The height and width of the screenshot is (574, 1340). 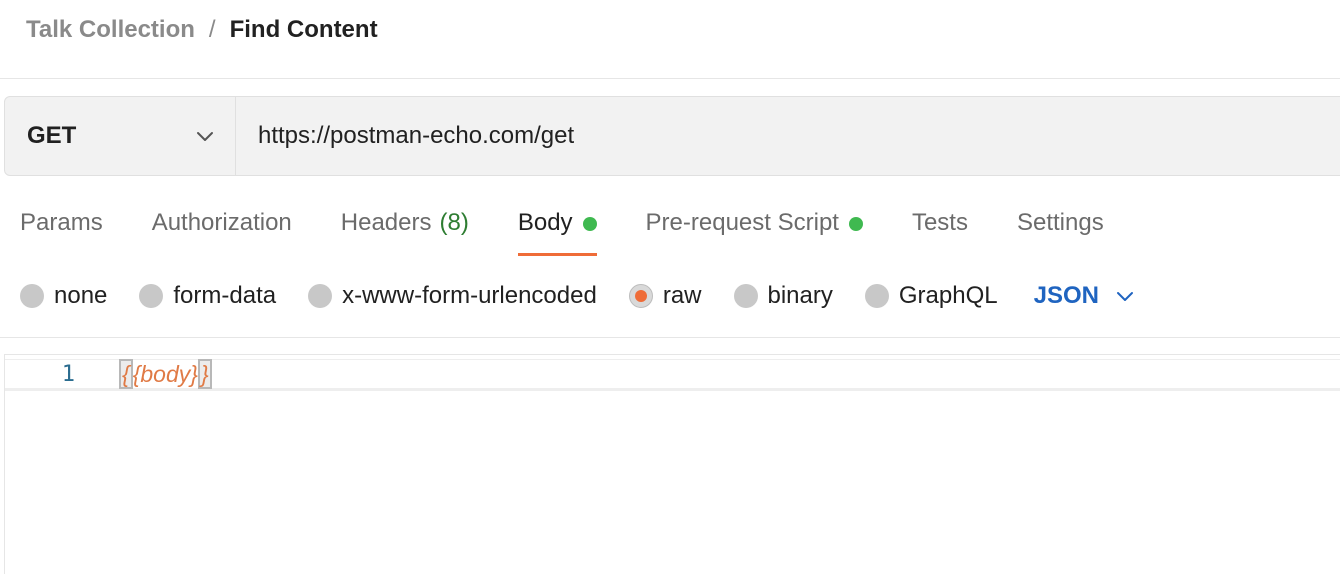 What do you see at coordinates (800, 295) in the screenshot?
I see `radio-label: binary` at bounding box center [800, 295].